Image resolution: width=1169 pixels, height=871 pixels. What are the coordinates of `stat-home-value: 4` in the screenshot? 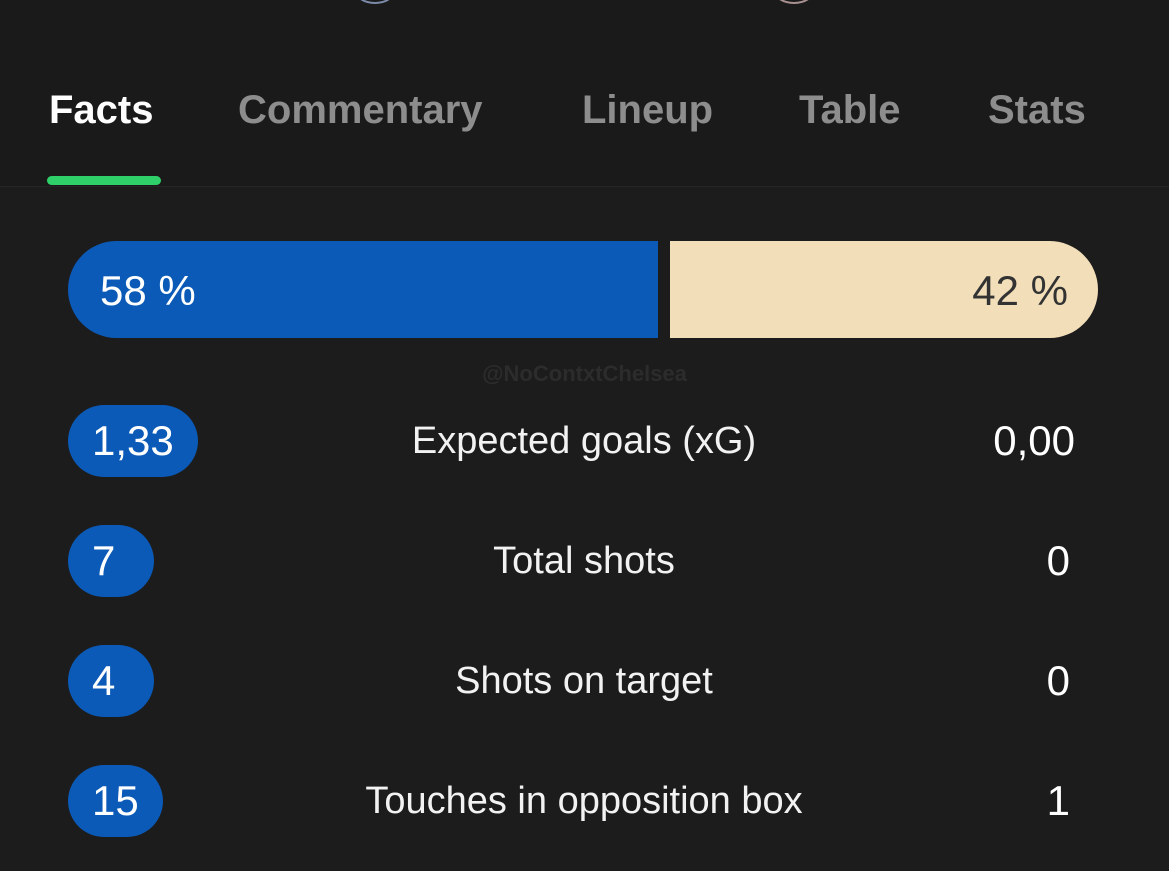 It's located at (111, 681).